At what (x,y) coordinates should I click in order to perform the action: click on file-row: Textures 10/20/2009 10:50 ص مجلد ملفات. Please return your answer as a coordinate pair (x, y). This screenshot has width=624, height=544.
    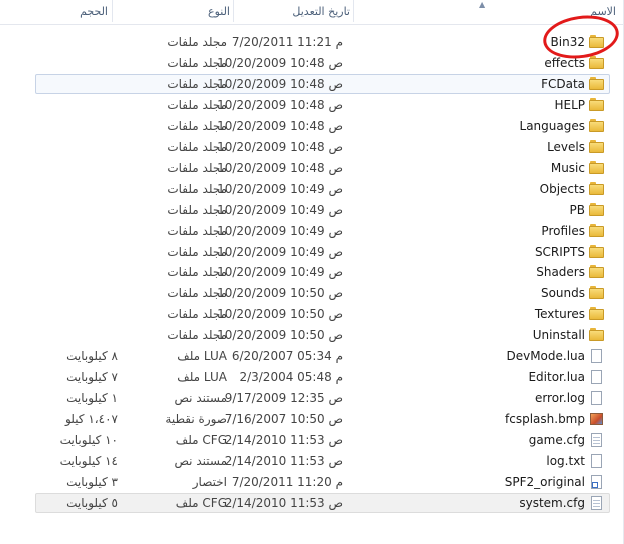
    Looking at the image, I should click on (322, 314).